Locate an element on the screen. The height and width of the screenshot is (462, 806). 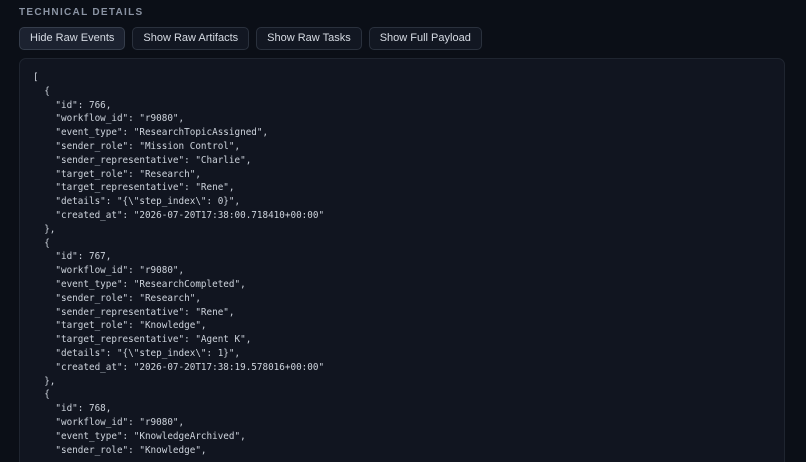
json-line: "target_role": "Knowledge", is located at coordinates (120, 326).